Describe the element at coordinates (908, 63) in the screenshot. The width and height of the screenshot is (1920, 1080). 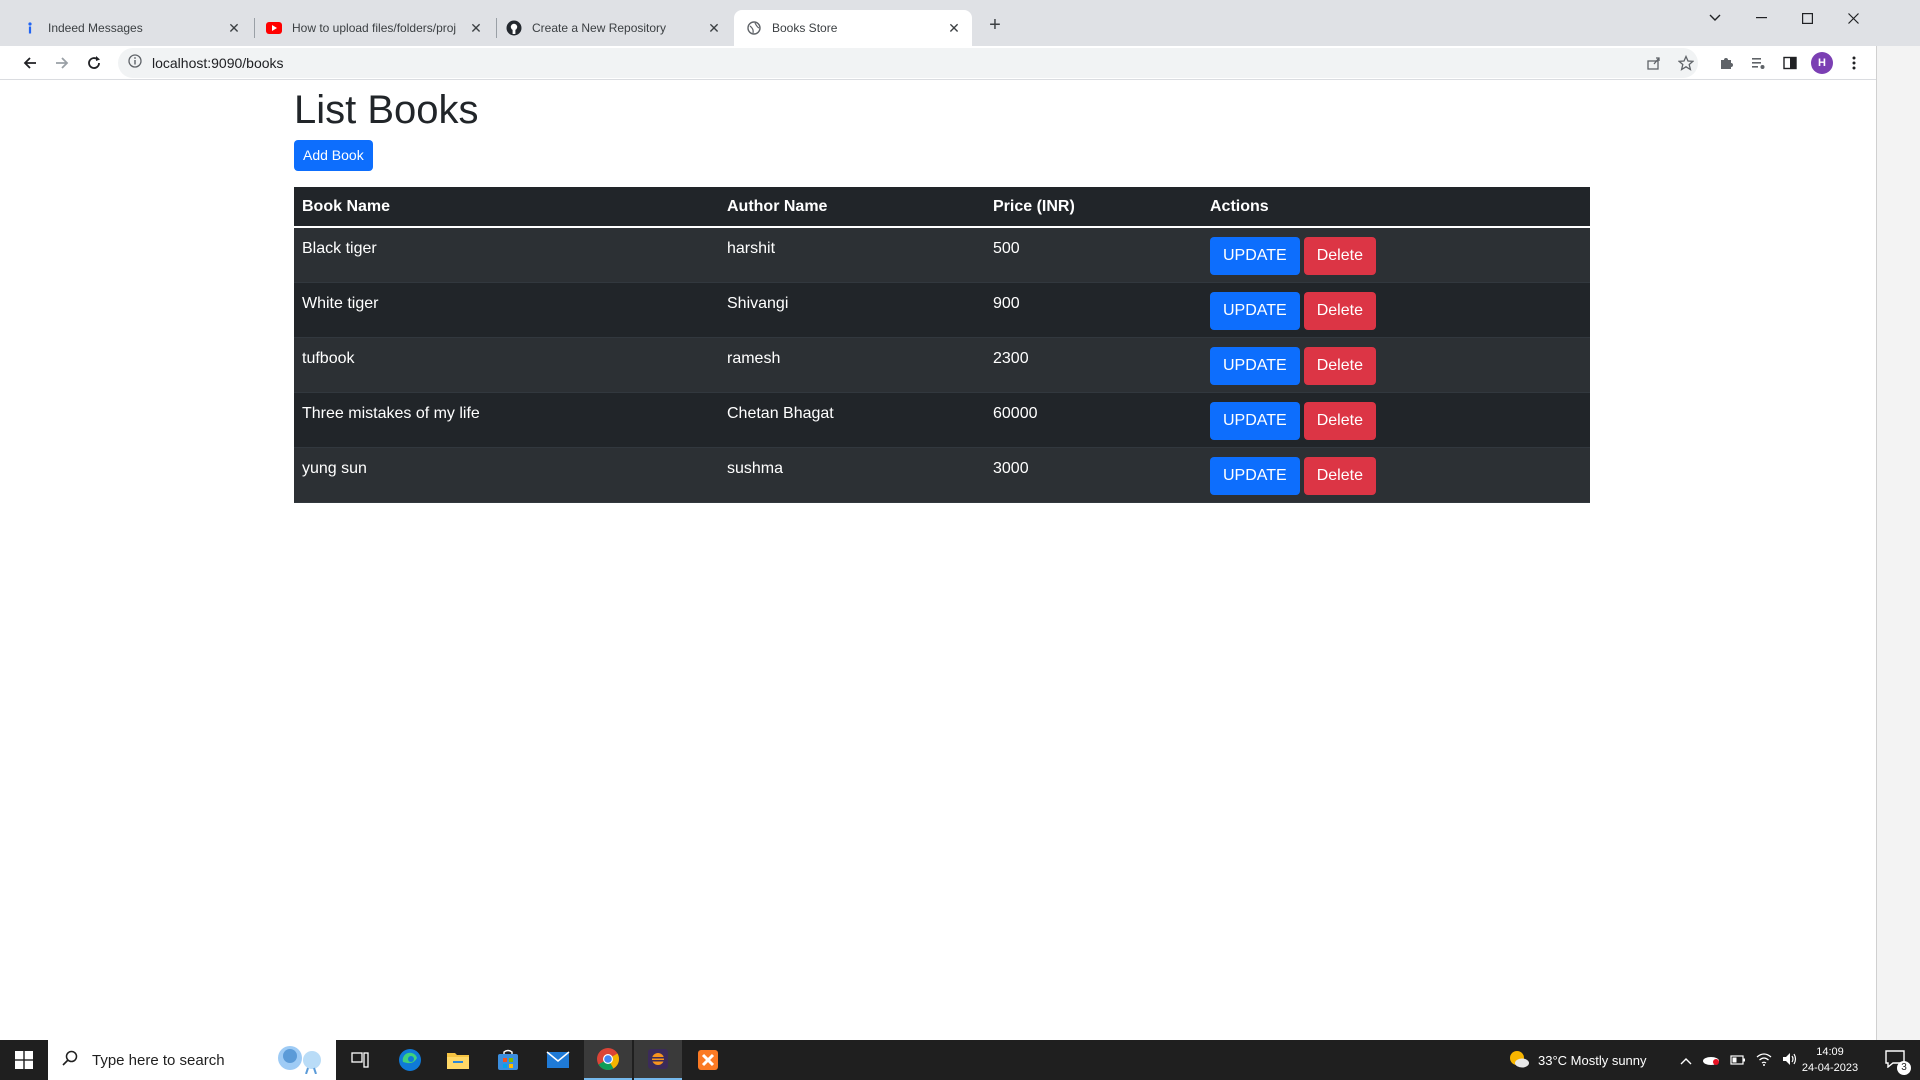
I see `address-bar: localhost:9090/books` at that location.